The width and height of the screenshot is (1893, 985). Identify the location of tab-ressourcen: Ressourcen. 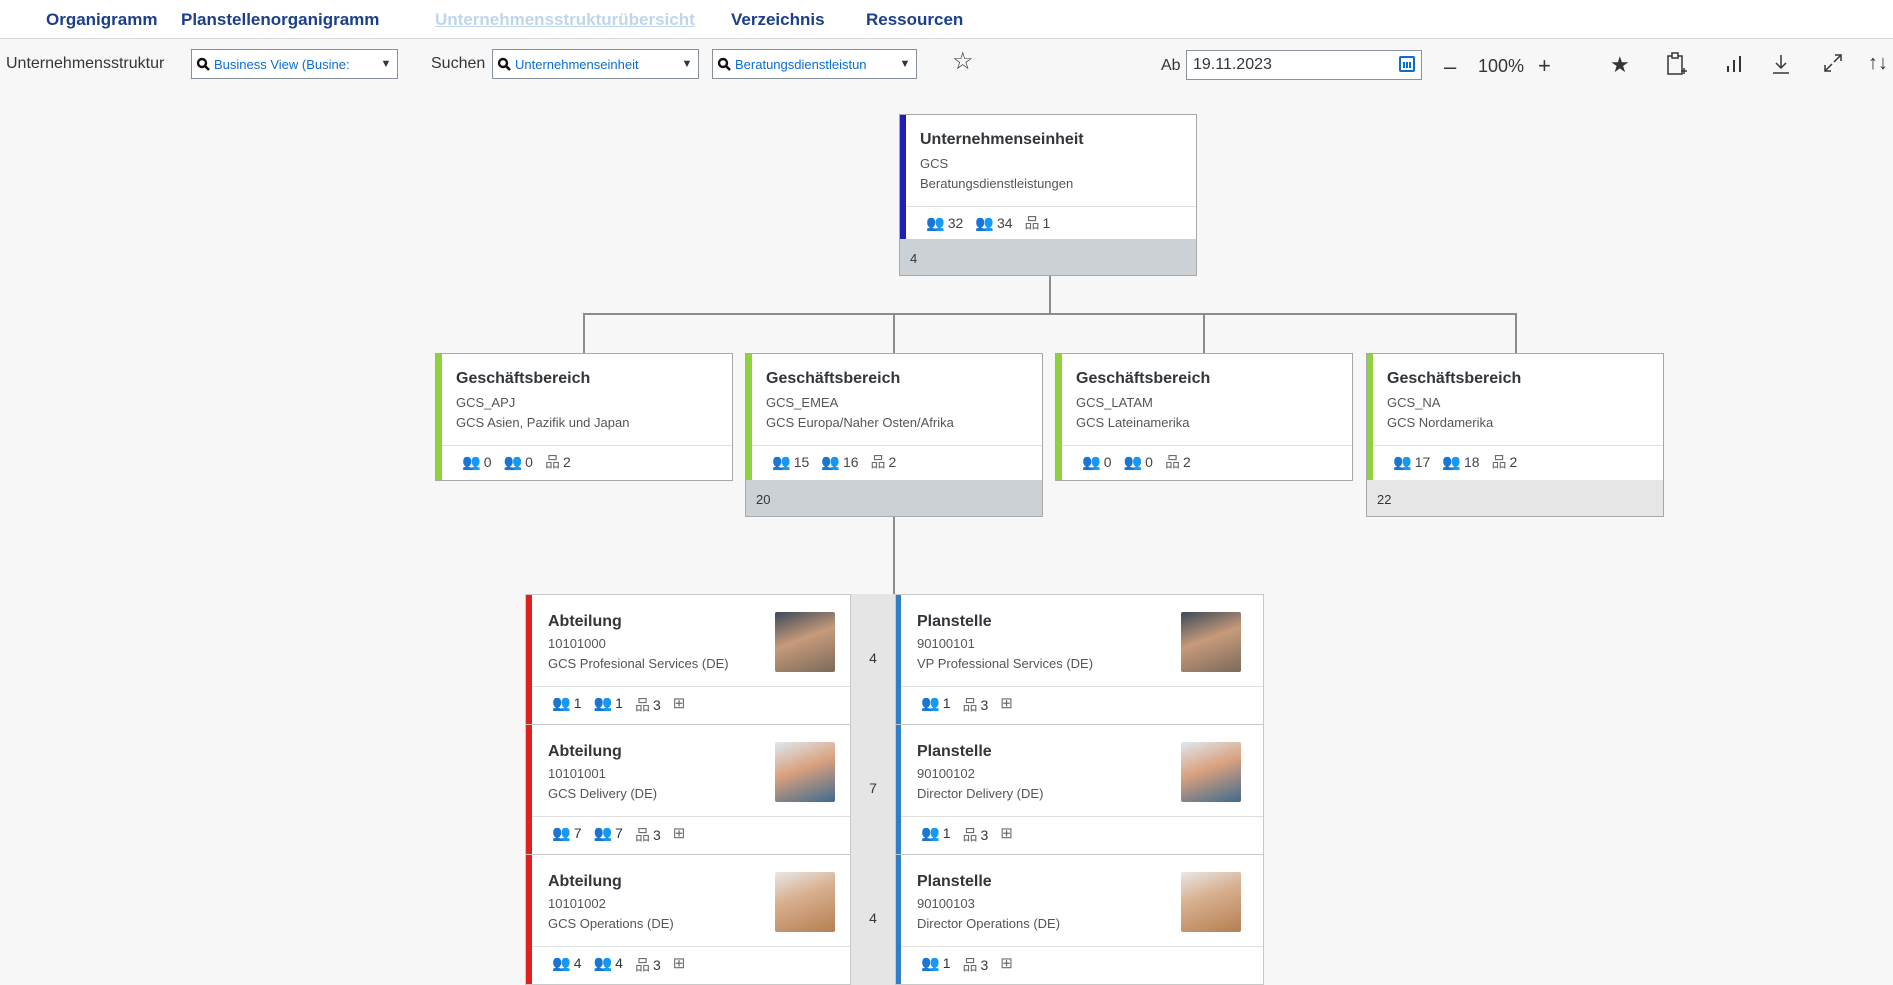
(914, 20).